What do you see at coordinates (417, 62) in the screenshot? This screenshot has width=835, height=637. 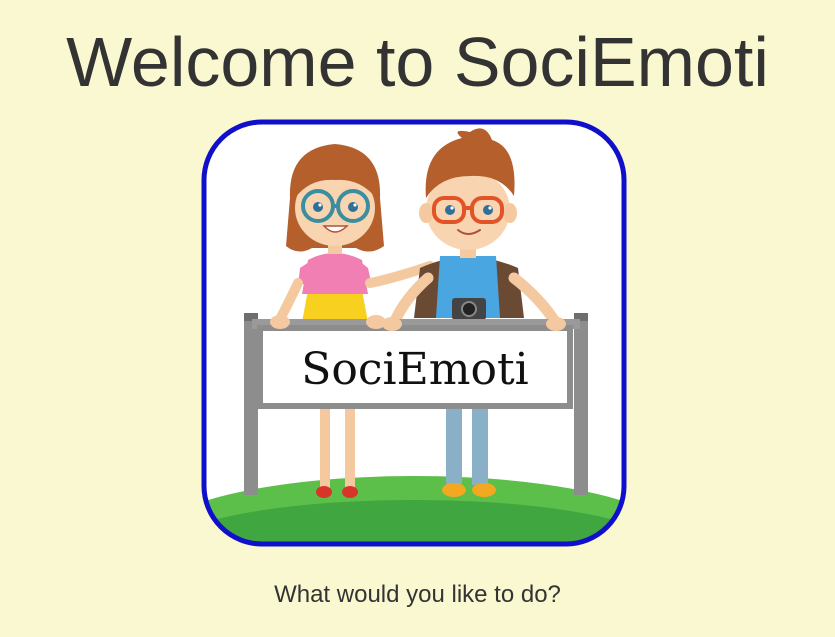 I see `page-title: Welcome to SociEmoti` at bounding box center [417, 62].